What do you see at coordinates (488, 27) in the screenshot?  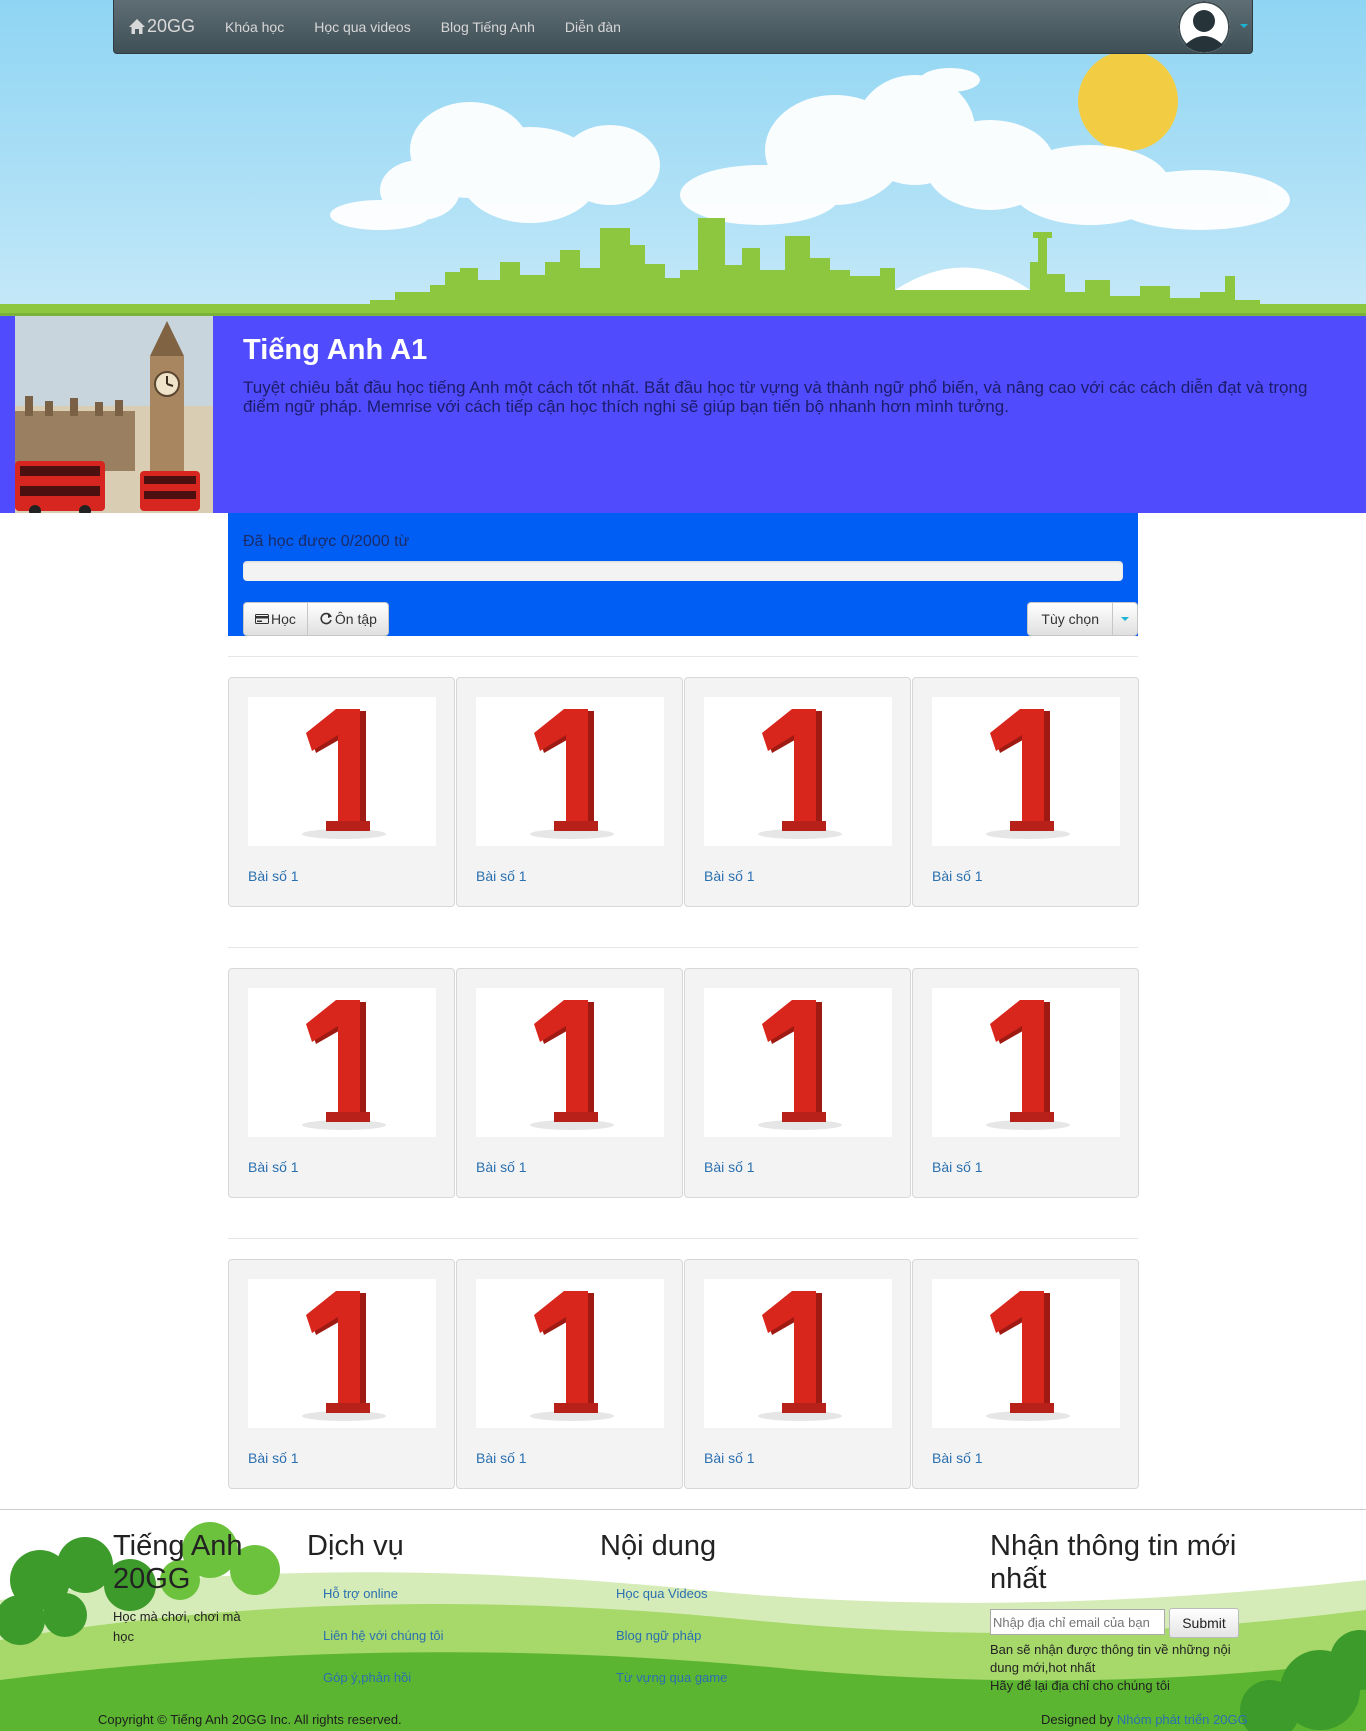 I see `nav-link-blog: Blog Tiếng Anh` at bounding box center [488, 27].